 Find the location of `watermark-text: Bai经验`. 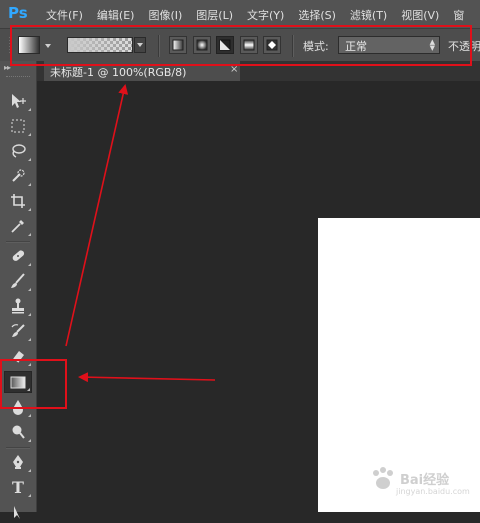

watermark-text: Bai经验 is located at coordinates (425, 480).